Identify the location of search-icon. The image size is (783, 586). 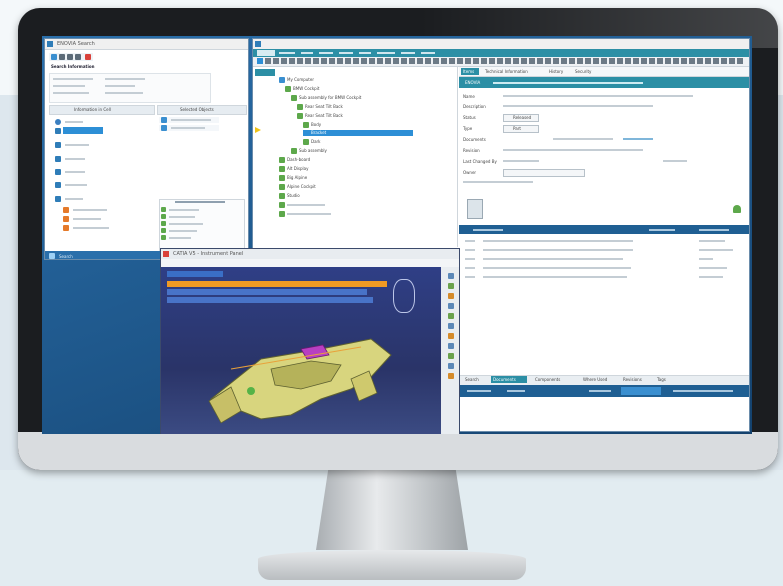
(52, 256).